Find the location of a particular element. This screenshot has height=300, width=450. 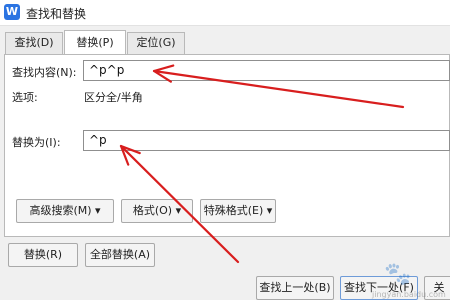

arrow-to-find-field is located at coordinates (278, 89).